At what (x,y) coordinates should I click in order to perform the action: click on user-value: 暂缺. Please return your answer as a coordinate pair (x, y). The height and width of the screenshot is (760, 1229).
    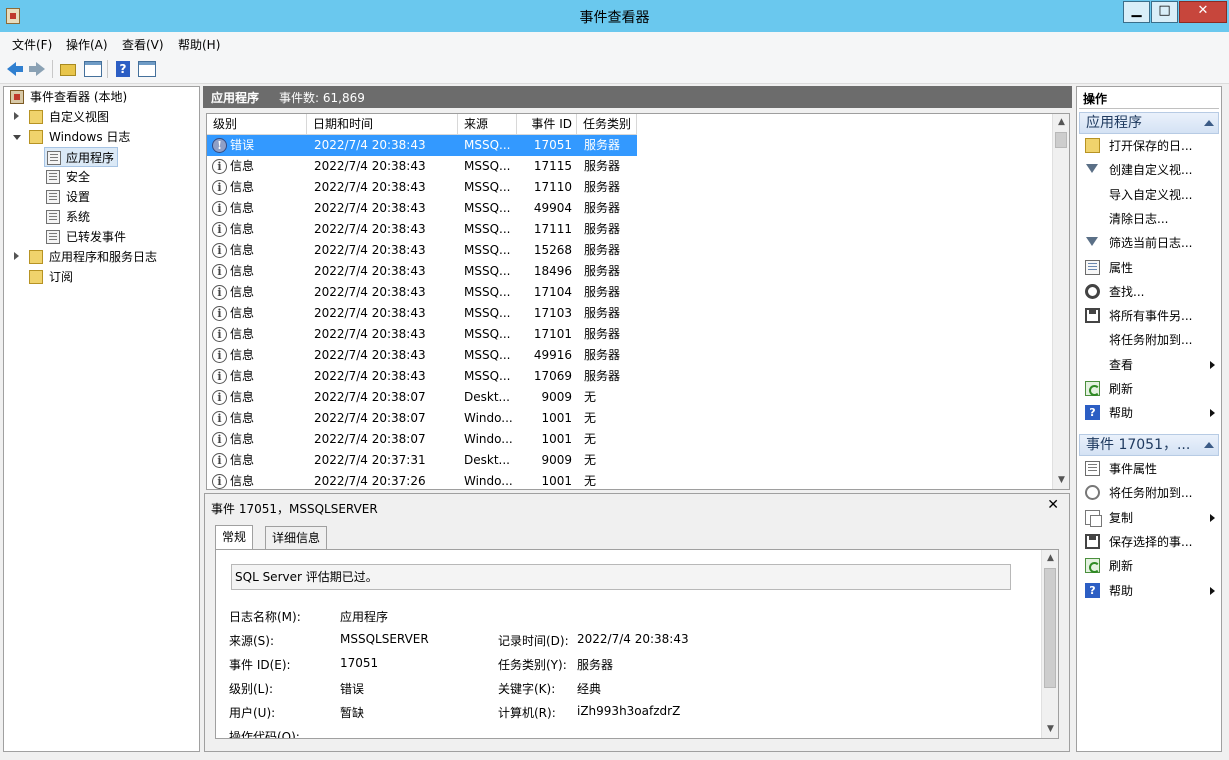
    Looking at the image, I should click on (352, 713).